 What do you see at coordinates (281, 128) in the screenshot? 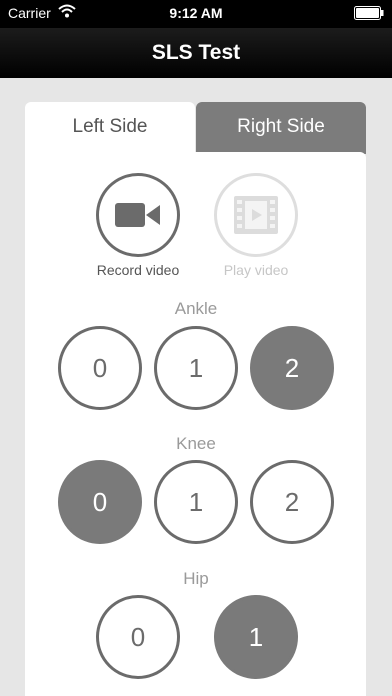
I see `tab-right-side: Right Side` at bounding box center [281, 128].